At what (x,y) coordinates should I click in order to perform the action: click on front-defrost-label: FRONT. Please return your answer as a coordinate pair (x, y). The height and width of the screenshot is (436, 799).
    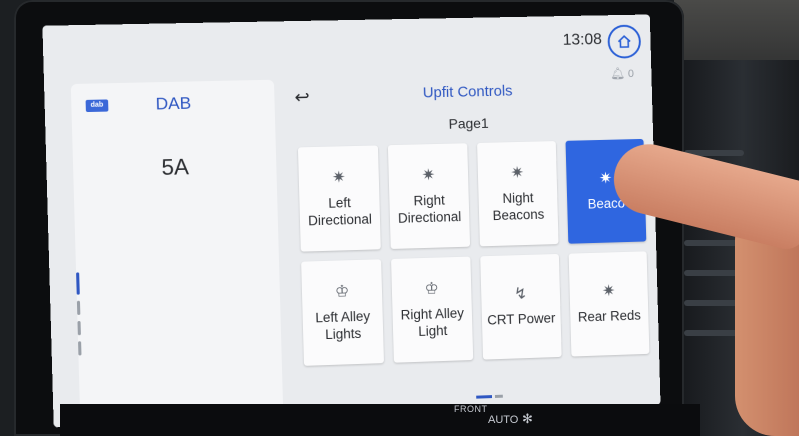
    Looking at the image, I should click on (471, 409).